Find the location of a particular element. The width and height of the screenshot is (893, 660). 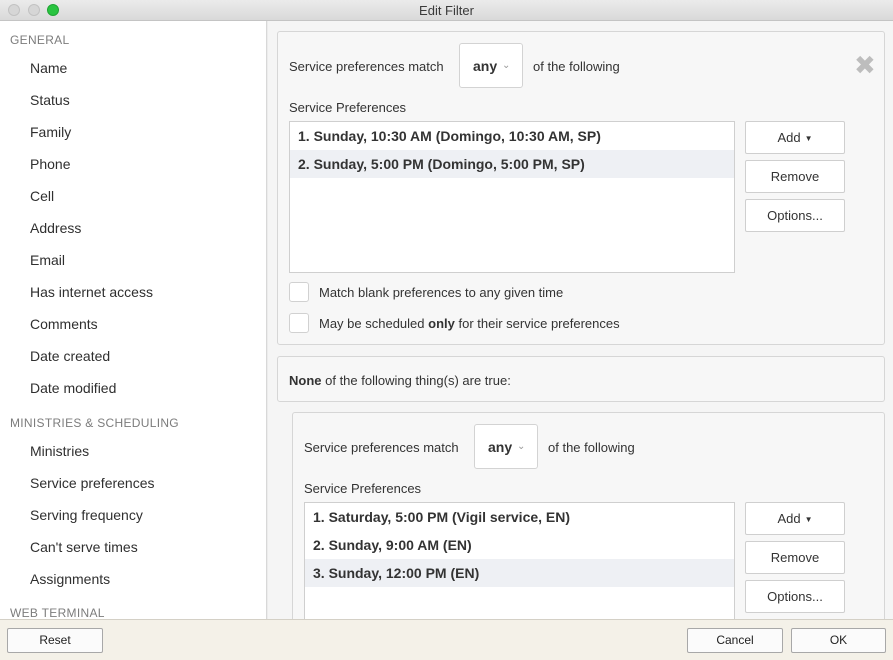

sidebar-item-date-modified: Date modified is located at coordinates (73, 388).